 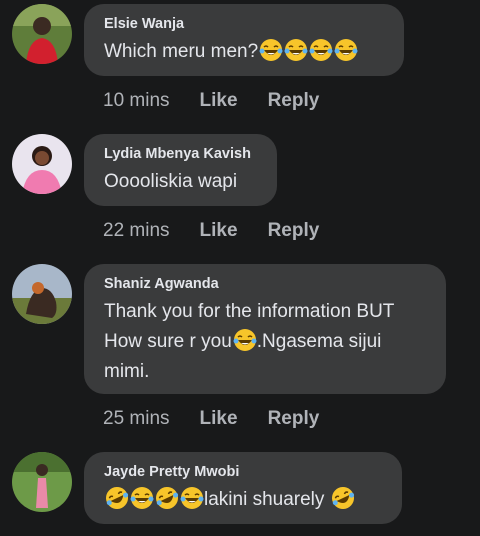 I want to click on comment-bubble: Jayde Pretty Mwobi lakini shuarely, so click(x=243, y=488).